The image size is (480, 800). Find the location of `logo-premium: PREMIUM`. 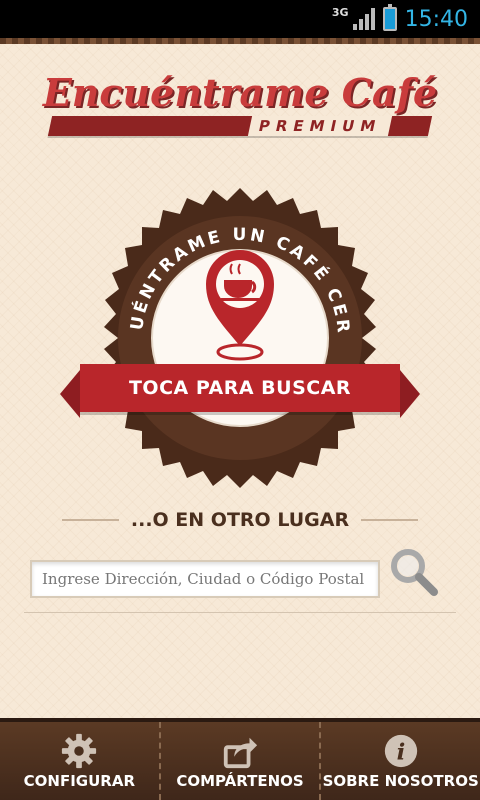

logo-premium: PREMIUM is located at coordinates (320, 126).